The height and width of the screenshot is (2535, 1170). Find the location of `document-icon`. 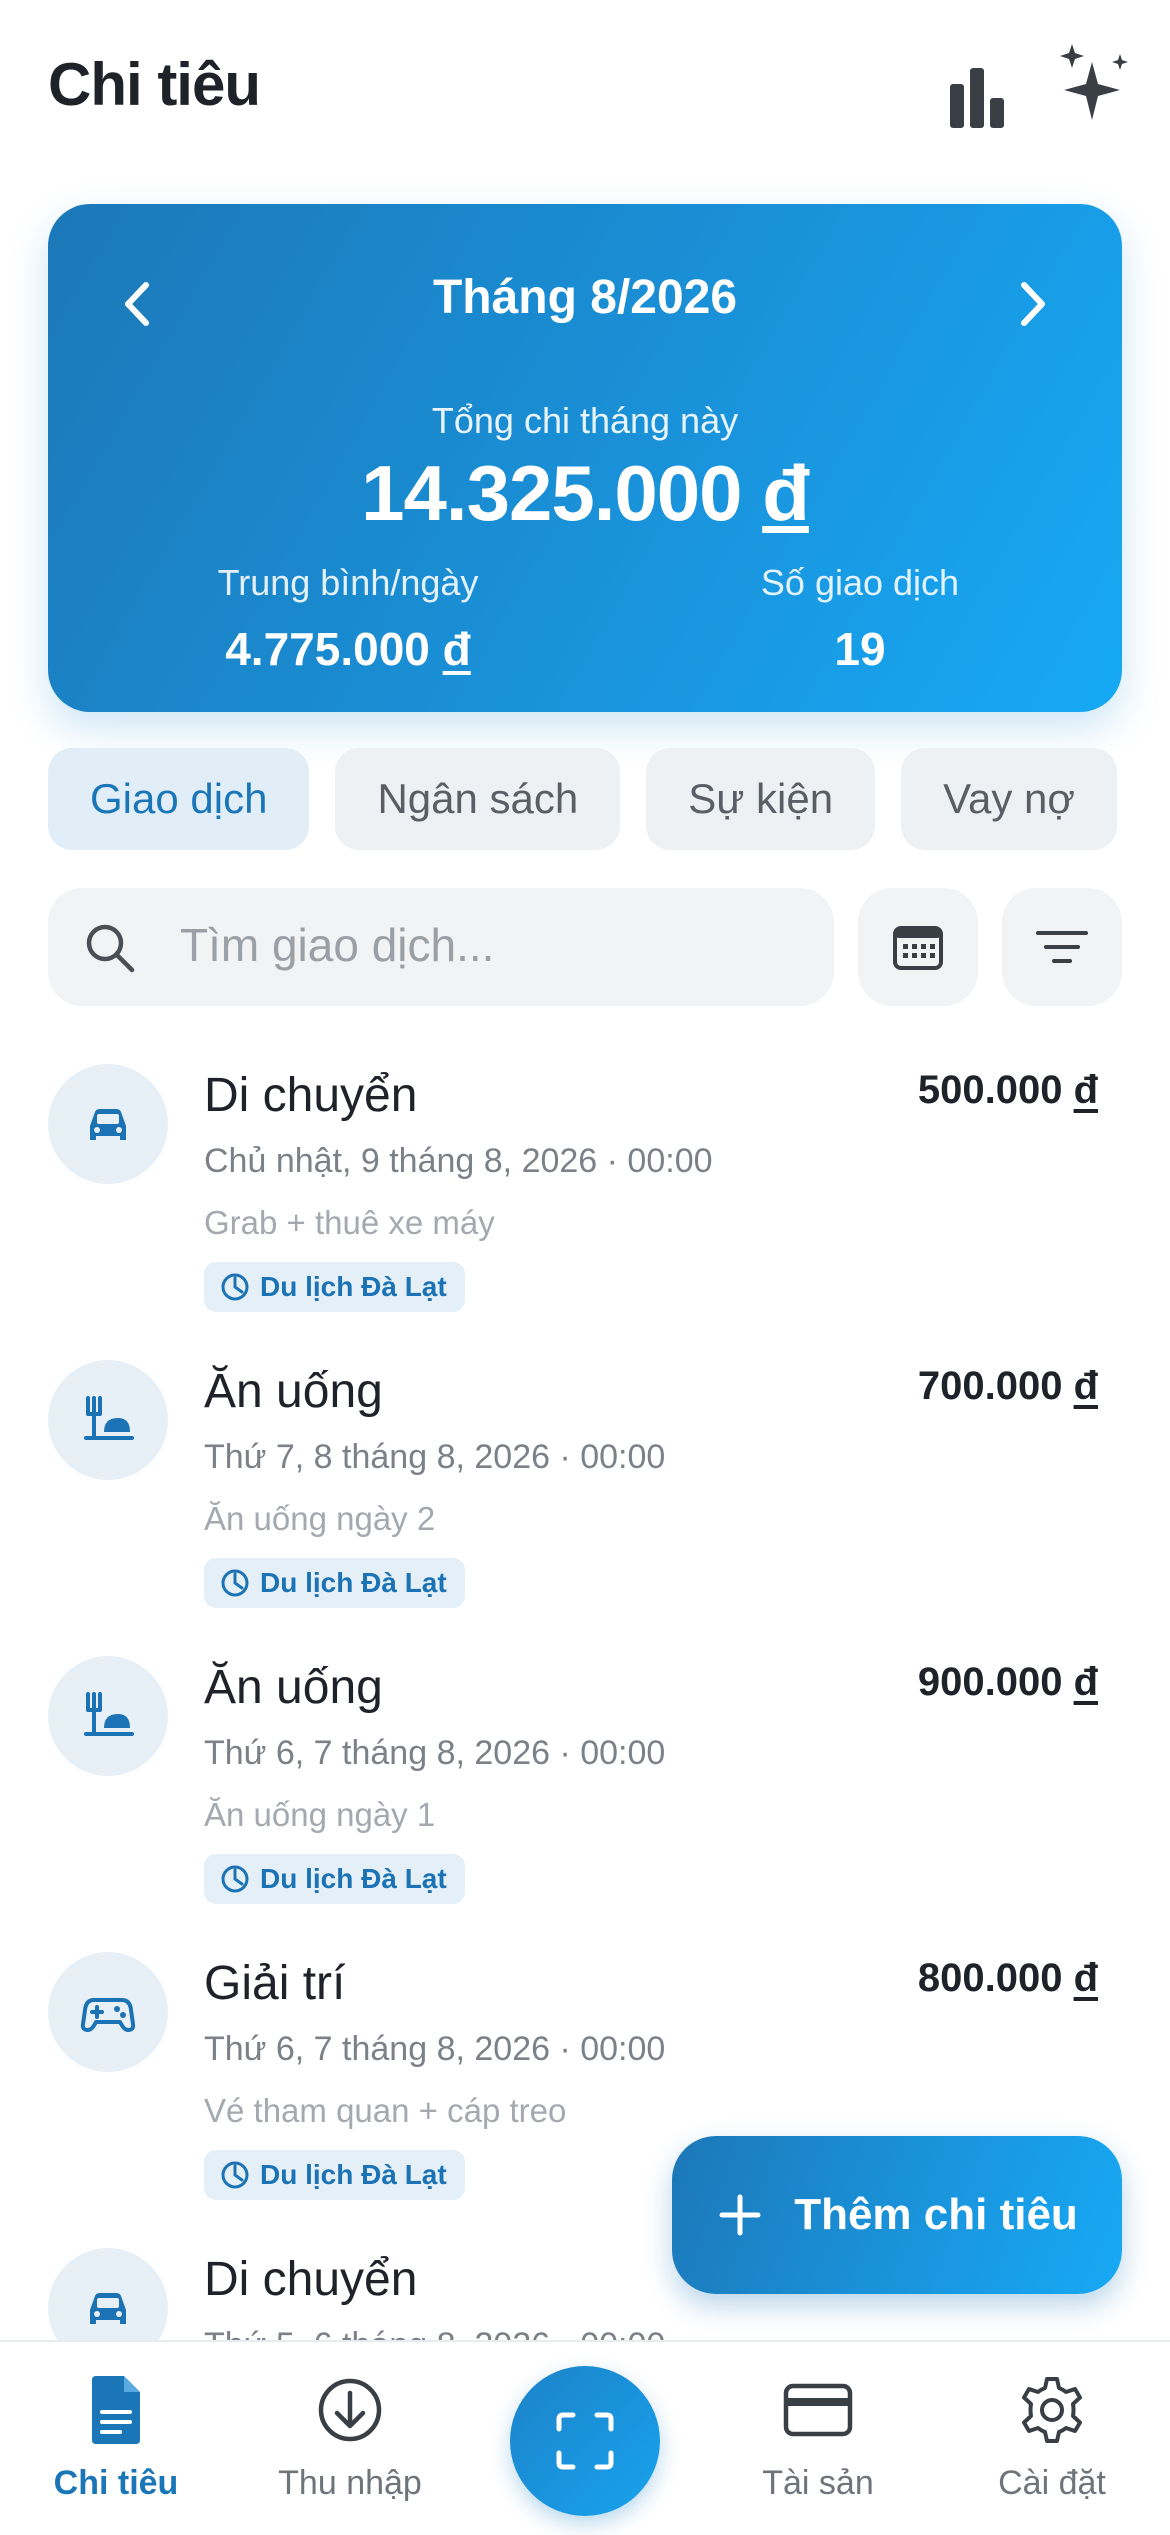

document-icon is located at coordinates (116, 2410).